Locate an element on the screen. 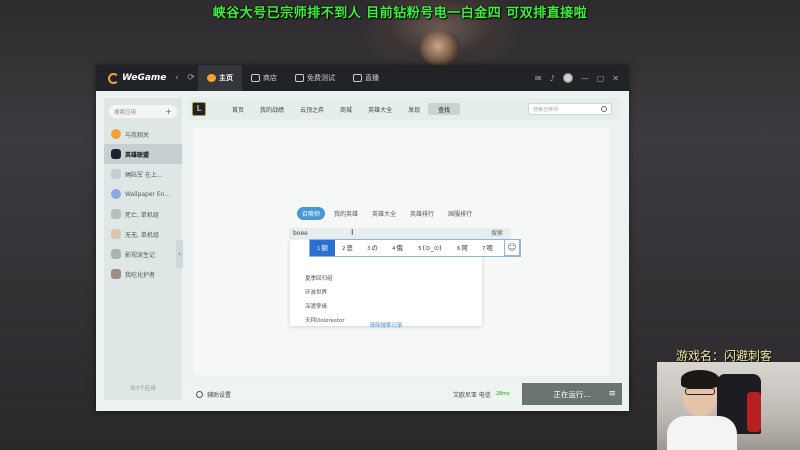 Image resolution: width=800 pixels, height=450 pixels. tab-home-label: 主页 is located at coordinates (226, 78).